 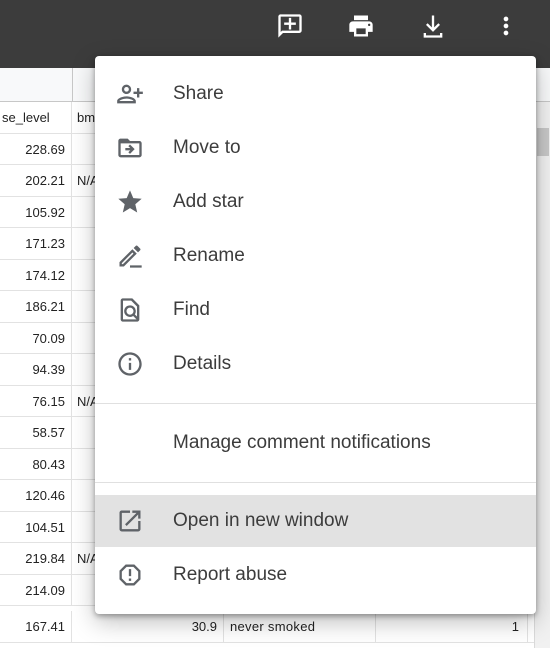 What do you see at coordinates (207, 147) in the screenshot?
I see `menu-item-label: Move to` at bounding box center [207, 147].